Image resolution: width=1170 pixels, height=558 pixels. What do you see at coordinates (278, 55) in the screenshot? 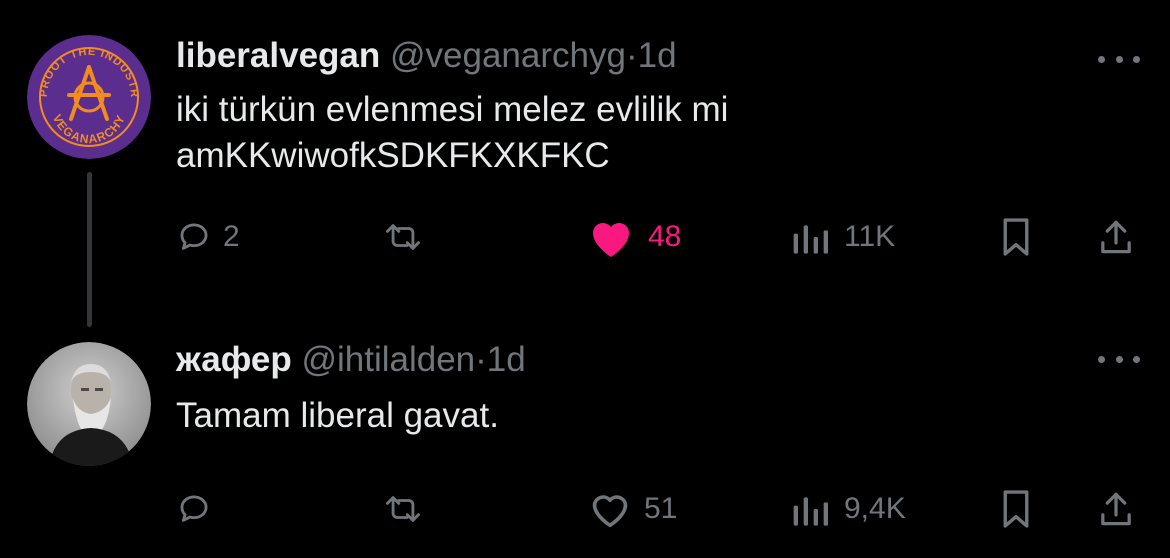
I see `display-name: liberalvegan` at bounding box center [278, 55].